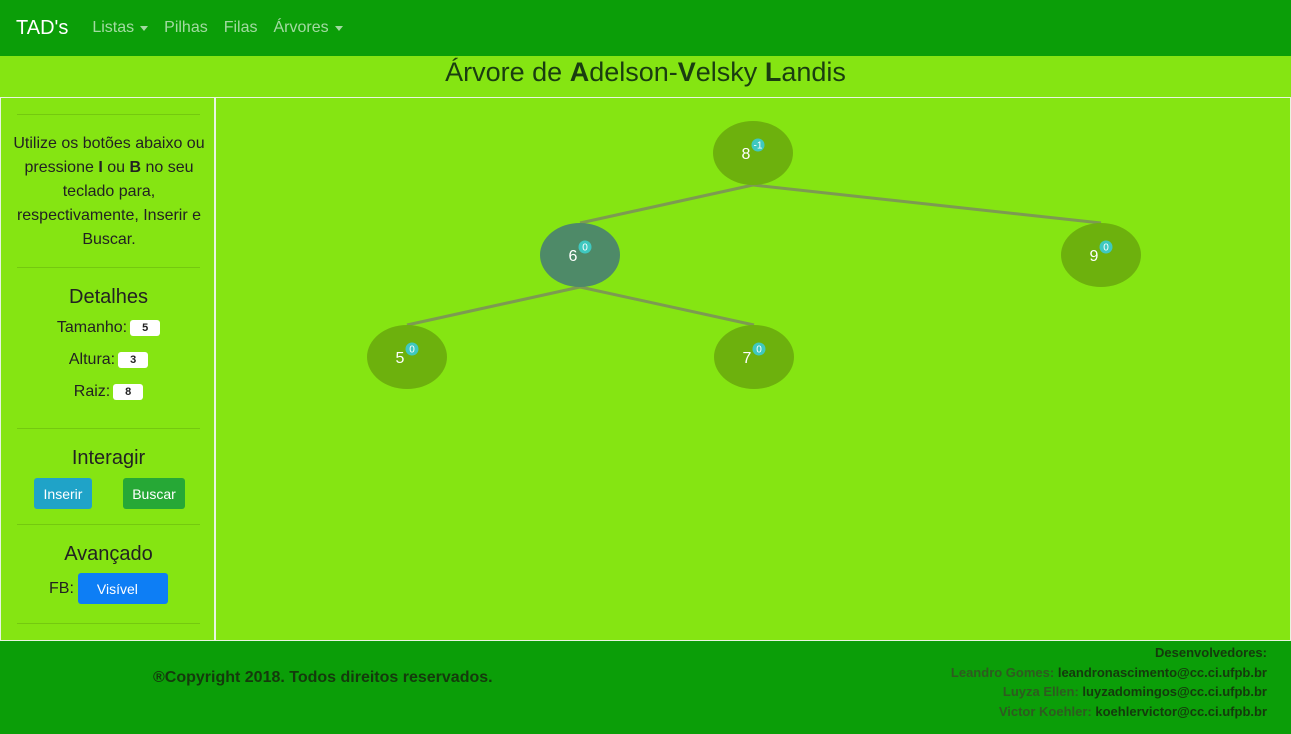  I want to click on tree-node: 8 -1, so click(753, 153).